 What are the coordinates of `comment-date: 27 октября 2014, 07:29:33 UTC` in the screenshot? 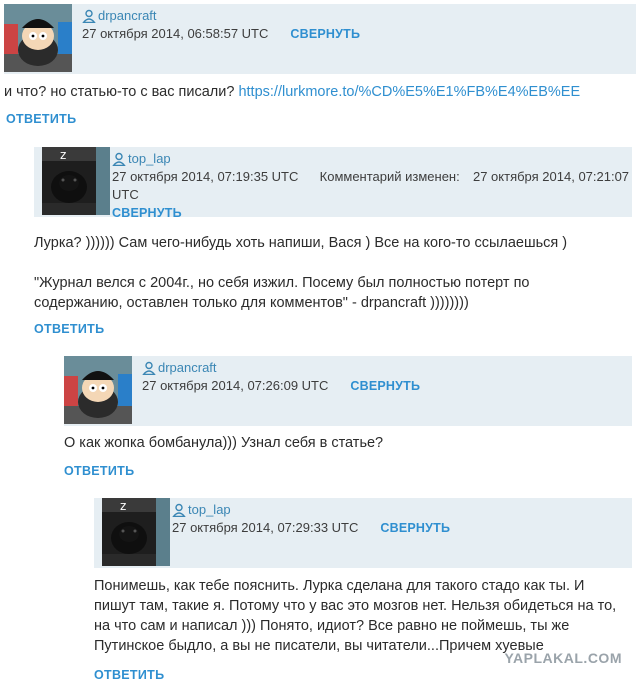 It's located at (265, 527).